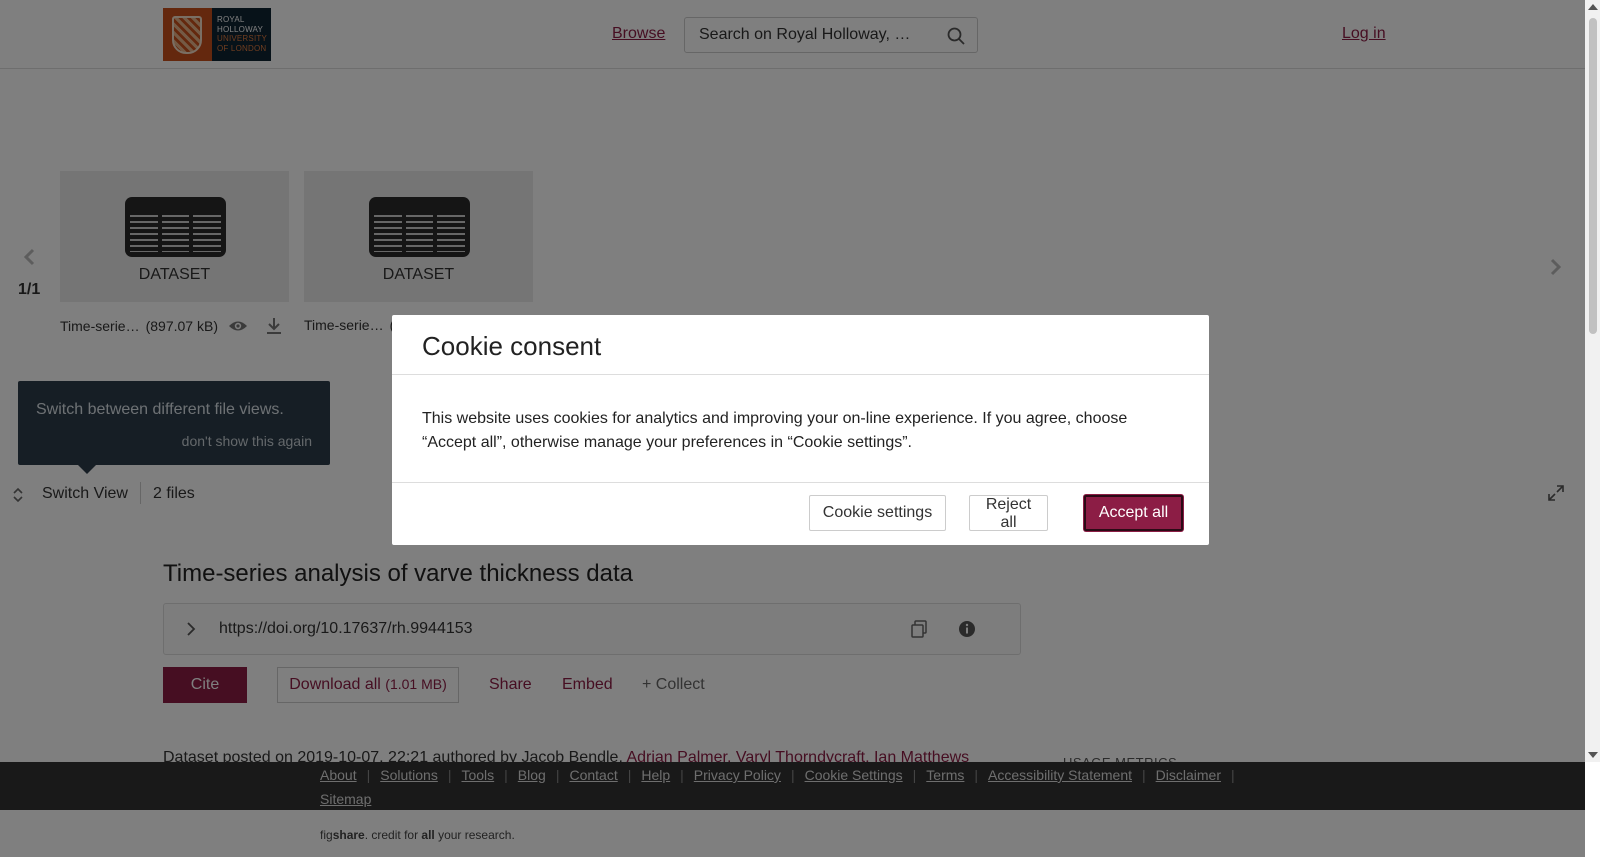 This screenshot has height=857, width=1600. Describe the element at coordinates (800, 345) in the screenshot. I see `dialog-header: Cookie consent` at that location.